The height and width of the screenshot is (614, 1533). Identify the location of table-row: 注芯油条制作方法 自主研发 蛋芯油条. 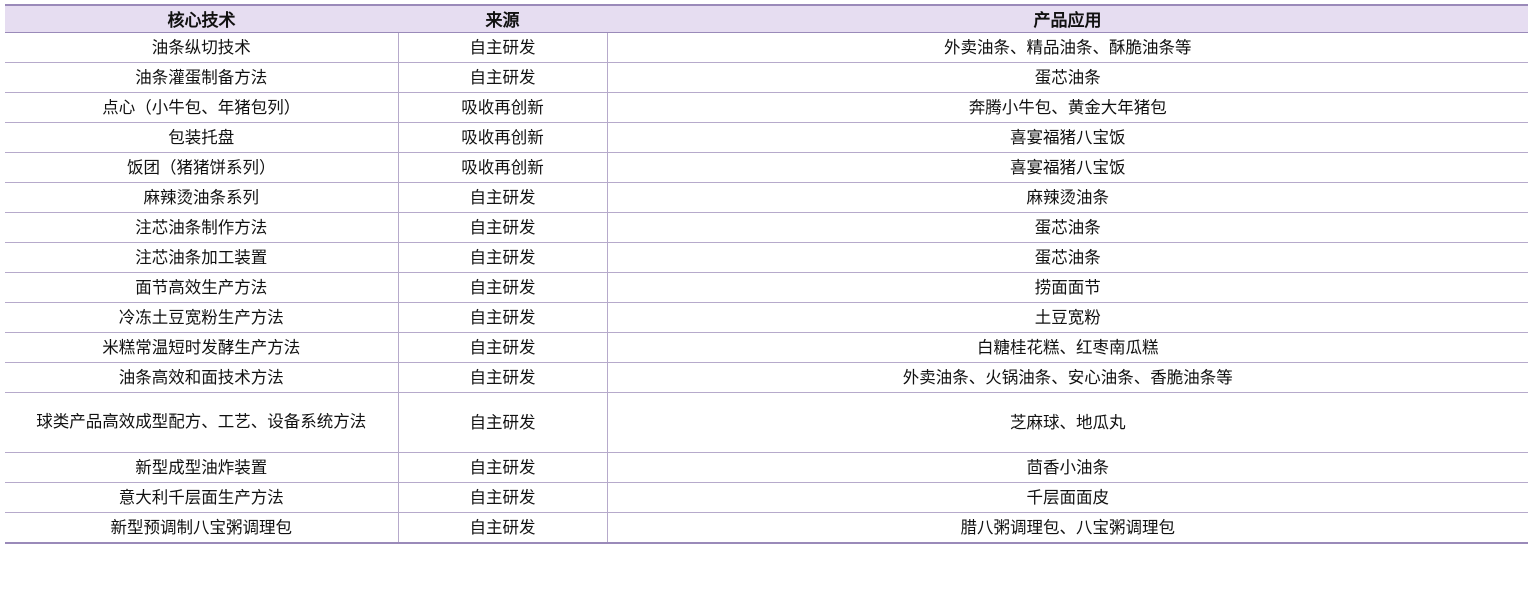
(766, 227).